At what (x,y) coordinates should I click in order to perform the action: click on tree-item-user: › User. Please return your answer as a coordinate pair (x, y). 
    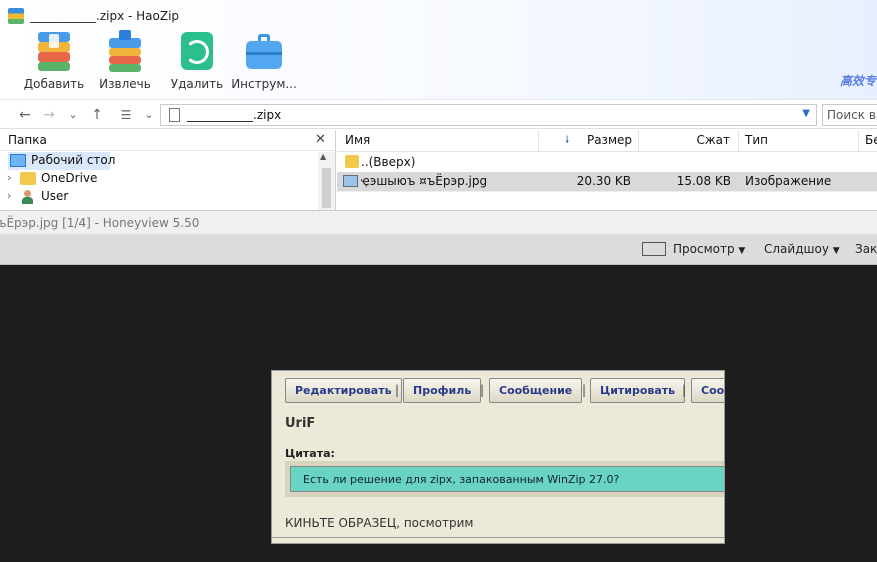
    Looking at the image, I should click on (158, 197).